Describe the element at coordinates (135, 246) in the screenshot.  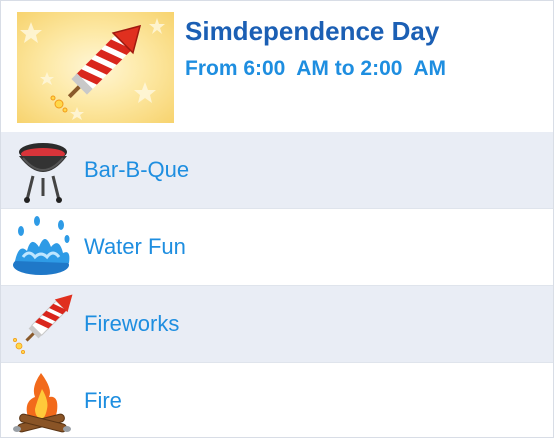
I see `activity-label: Water Fun` at that location.